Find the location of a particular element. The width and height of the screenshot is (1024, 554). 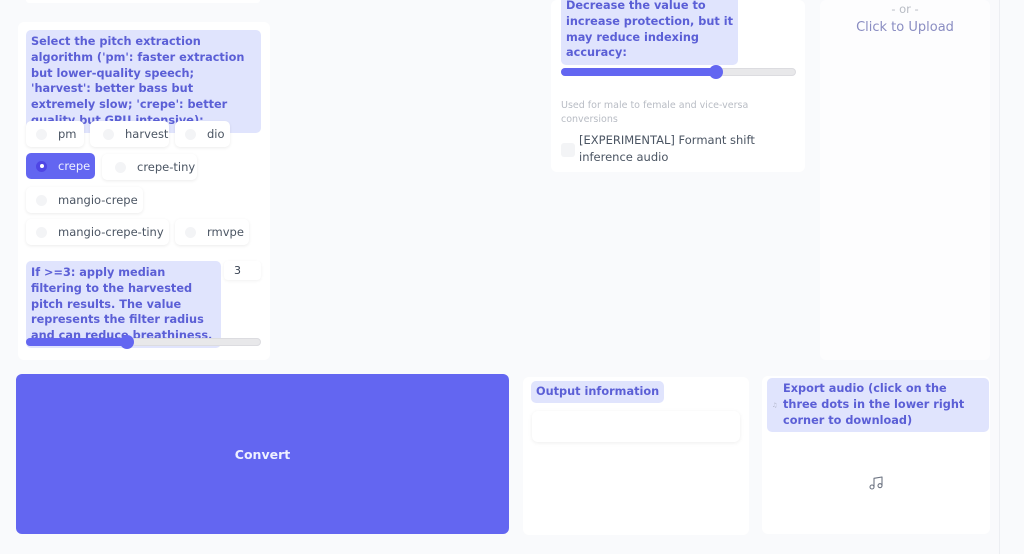

radio-pm: pm is located at coordinates (55, 134).